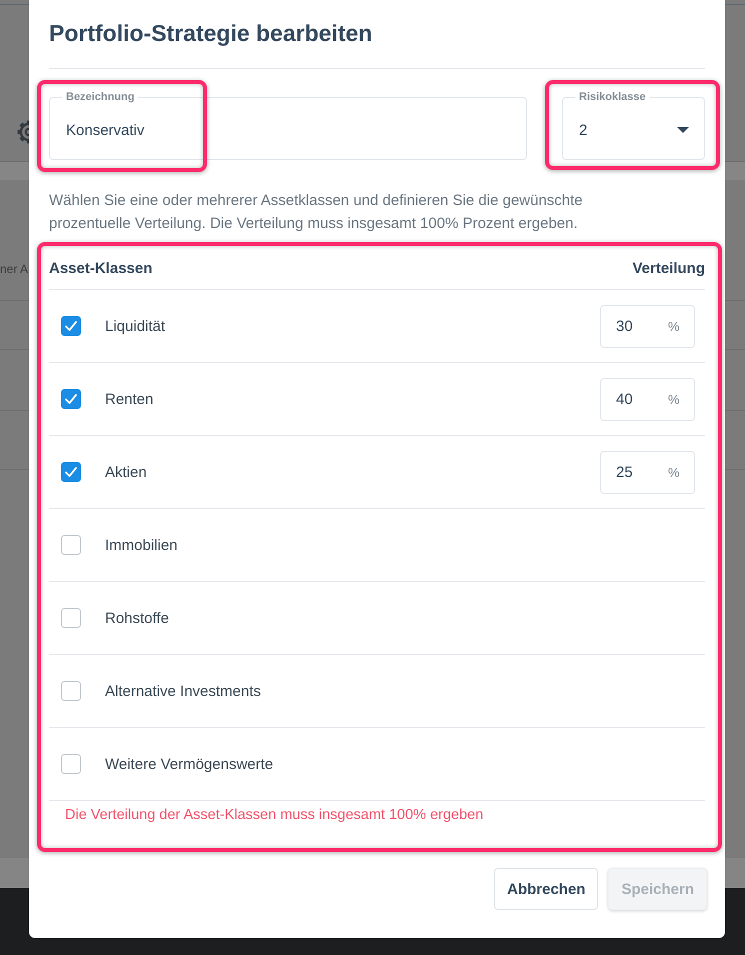 Image resolution: width=745 pixels, height=955 pixels. I want to click on percent-field: 40 %, so click(647, 399).